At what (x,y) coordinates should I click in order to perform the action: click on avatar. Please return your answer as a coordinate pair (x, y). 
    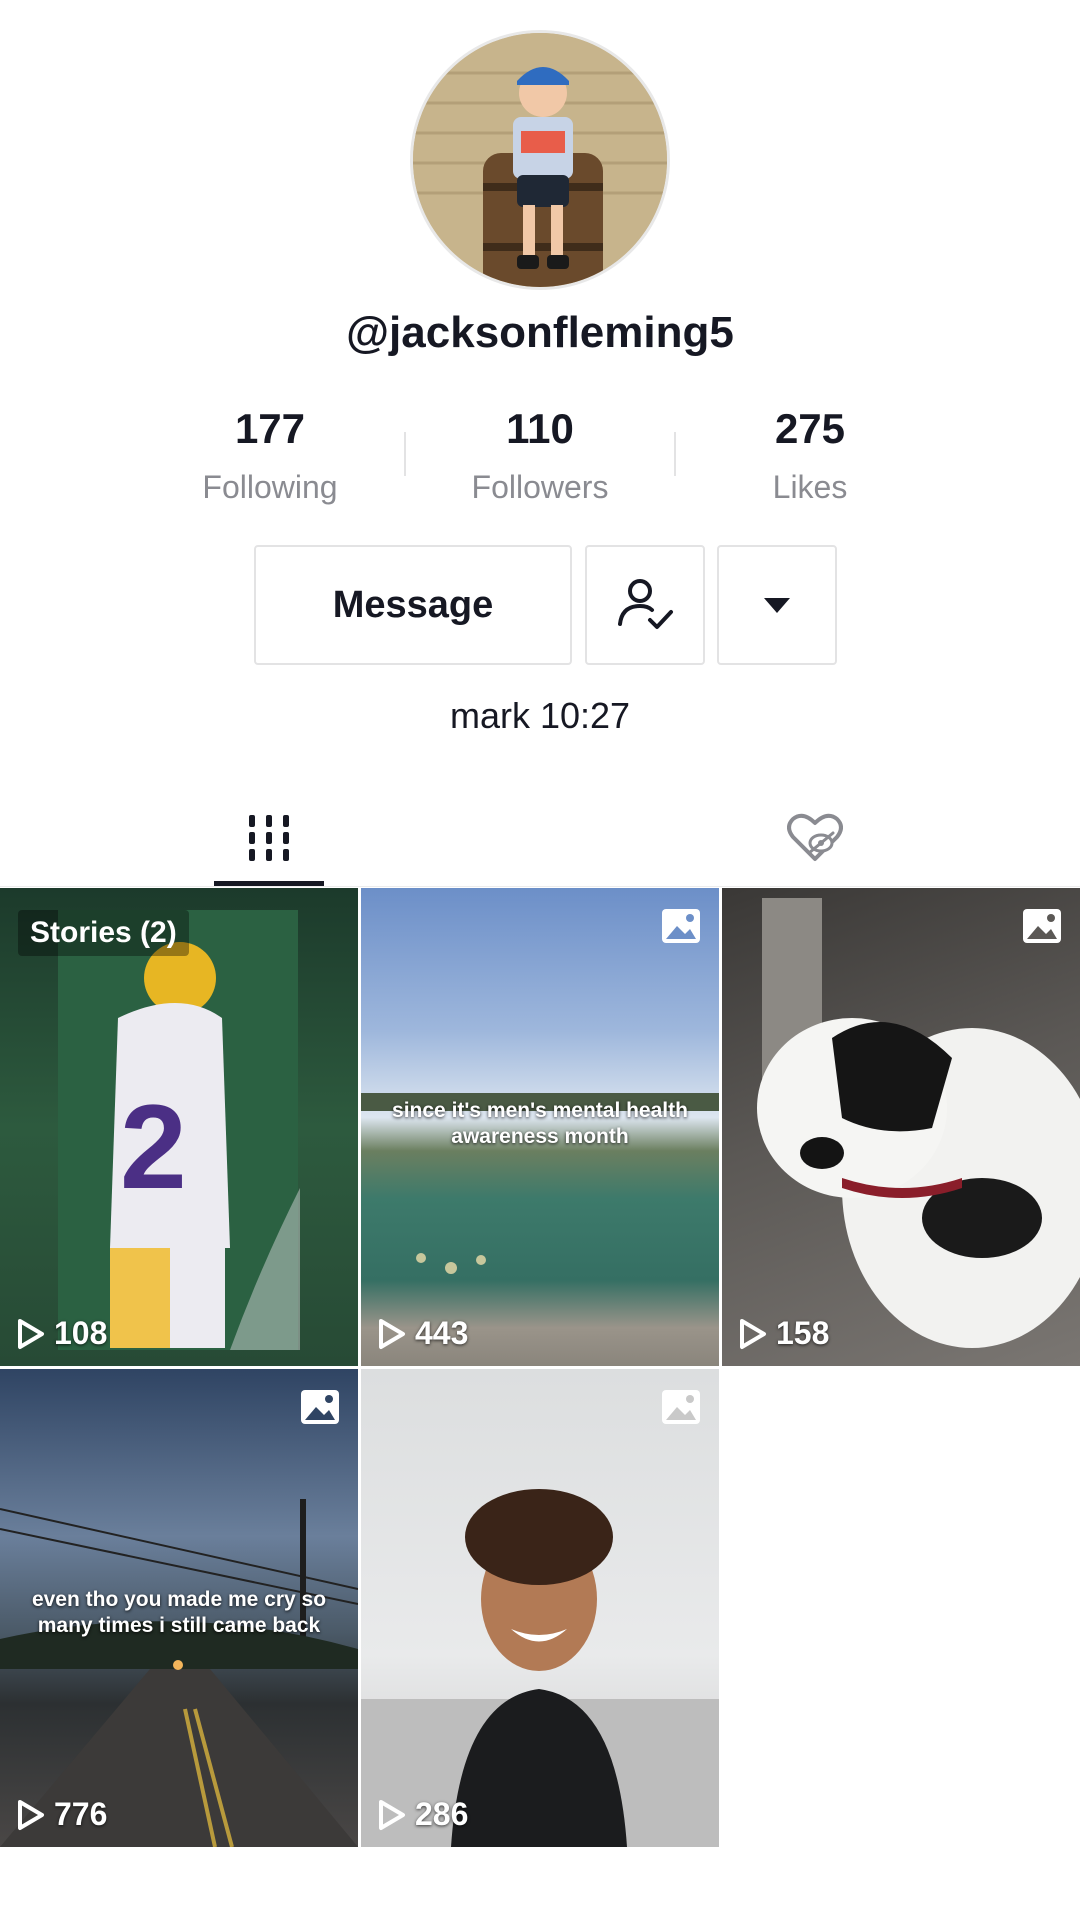
    Looking at the image, I should click on (540, 160).